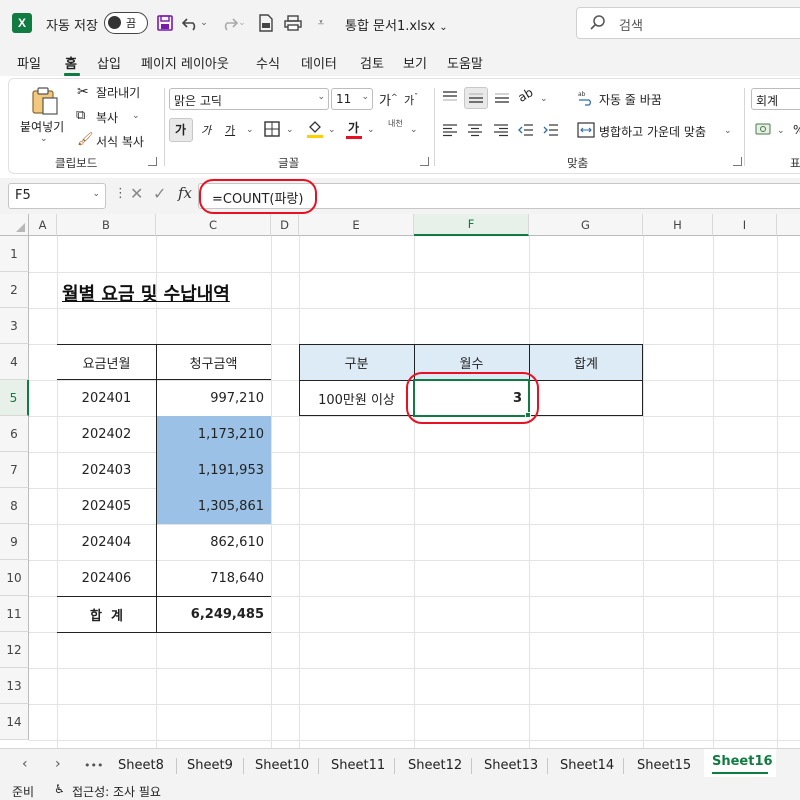 Image resolution: width=800 pixels, height=800 pixels. Describe the element at coordinates (14, 326) in the screenshot. I see `row-header-3: 3` at that location.